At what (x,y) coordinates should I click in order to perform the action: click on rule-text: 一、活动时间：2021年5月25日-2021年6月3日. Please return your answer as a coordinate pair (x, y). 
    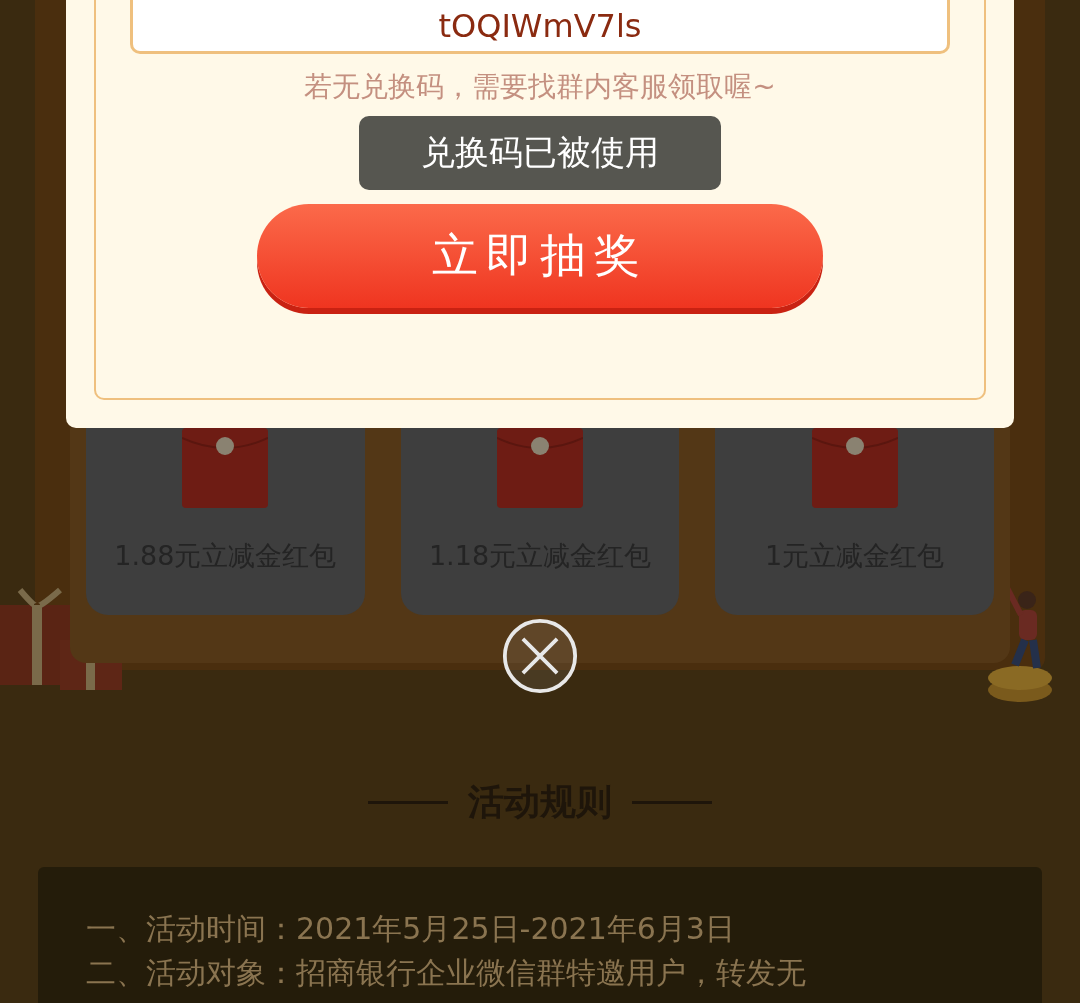
    Looking at the image, I should click on (411, 929).